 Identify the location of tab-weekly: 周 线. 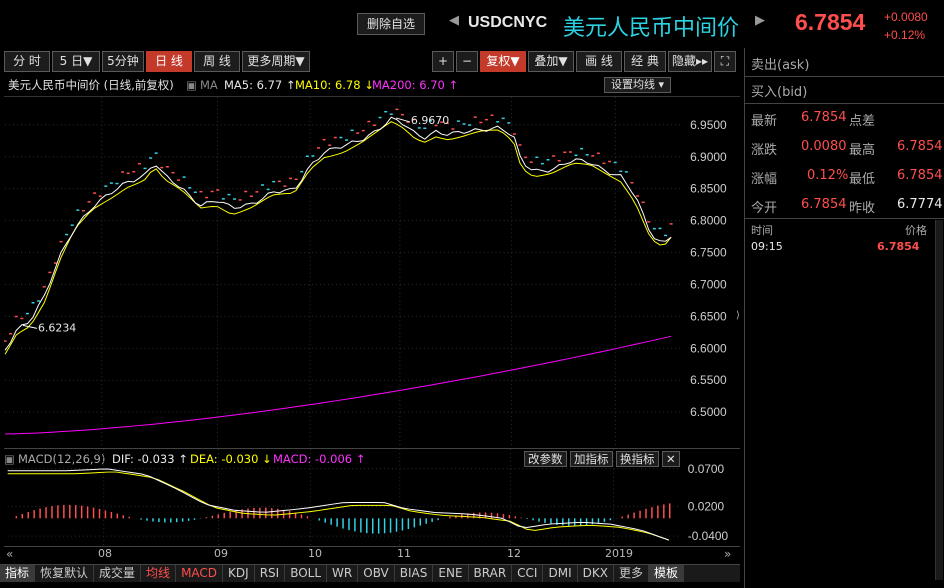
(217, 61).